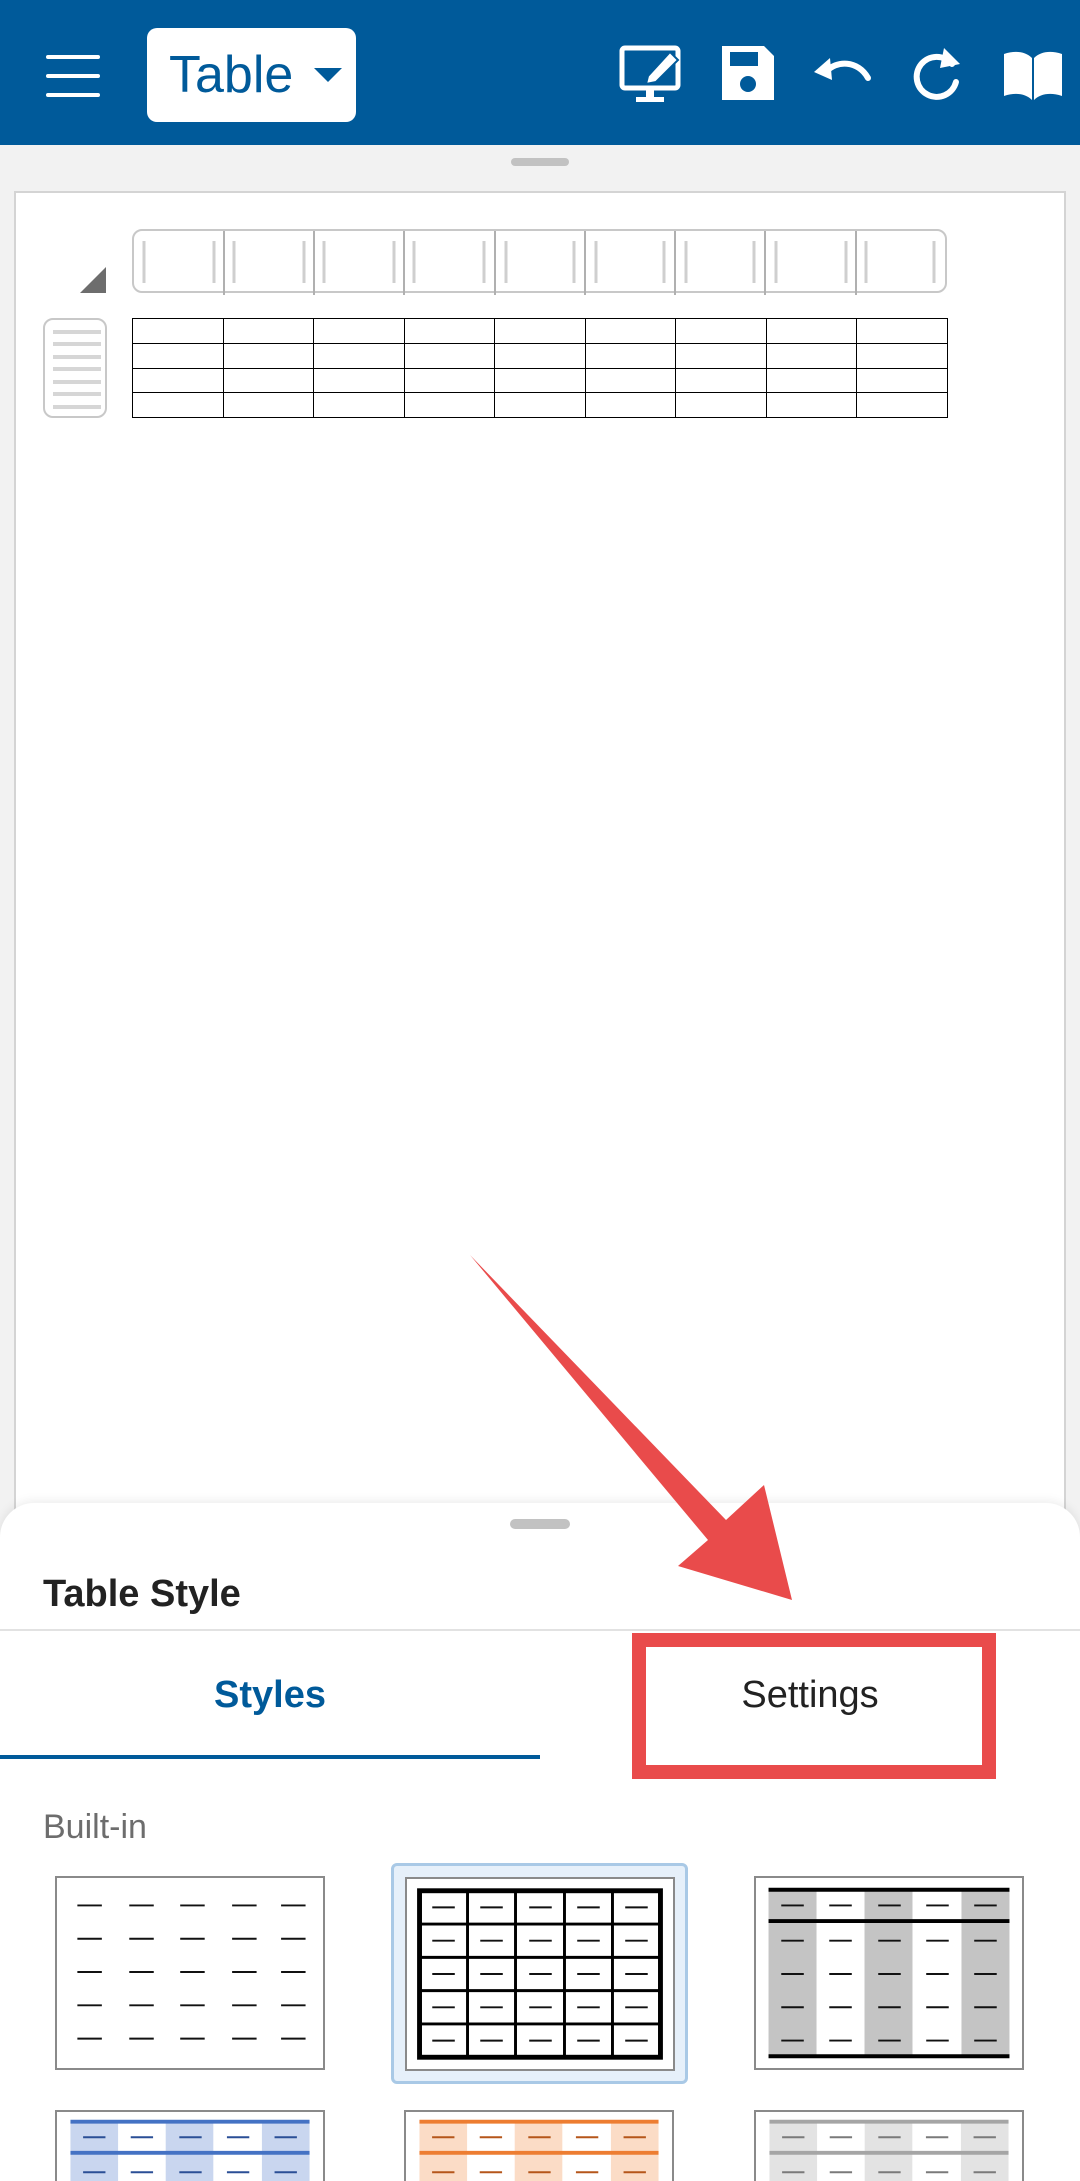 This screenshot has height=2181, width=1080. I want to click on style-plain-preview, so click(191, 1972).